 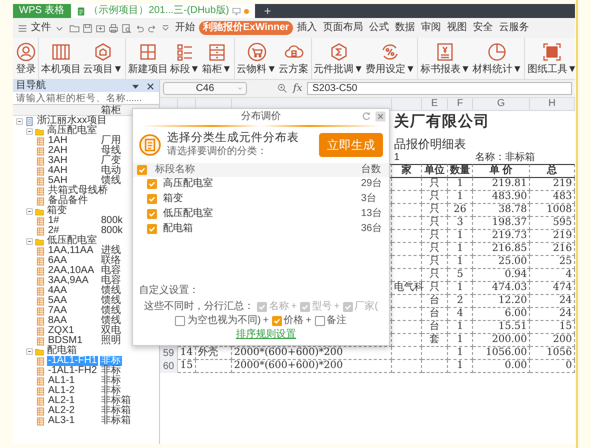 What do you see at coordinates (457, 28) in the screenshot?
I see `menu-tab: 视图` at bounding box center [457, 28].